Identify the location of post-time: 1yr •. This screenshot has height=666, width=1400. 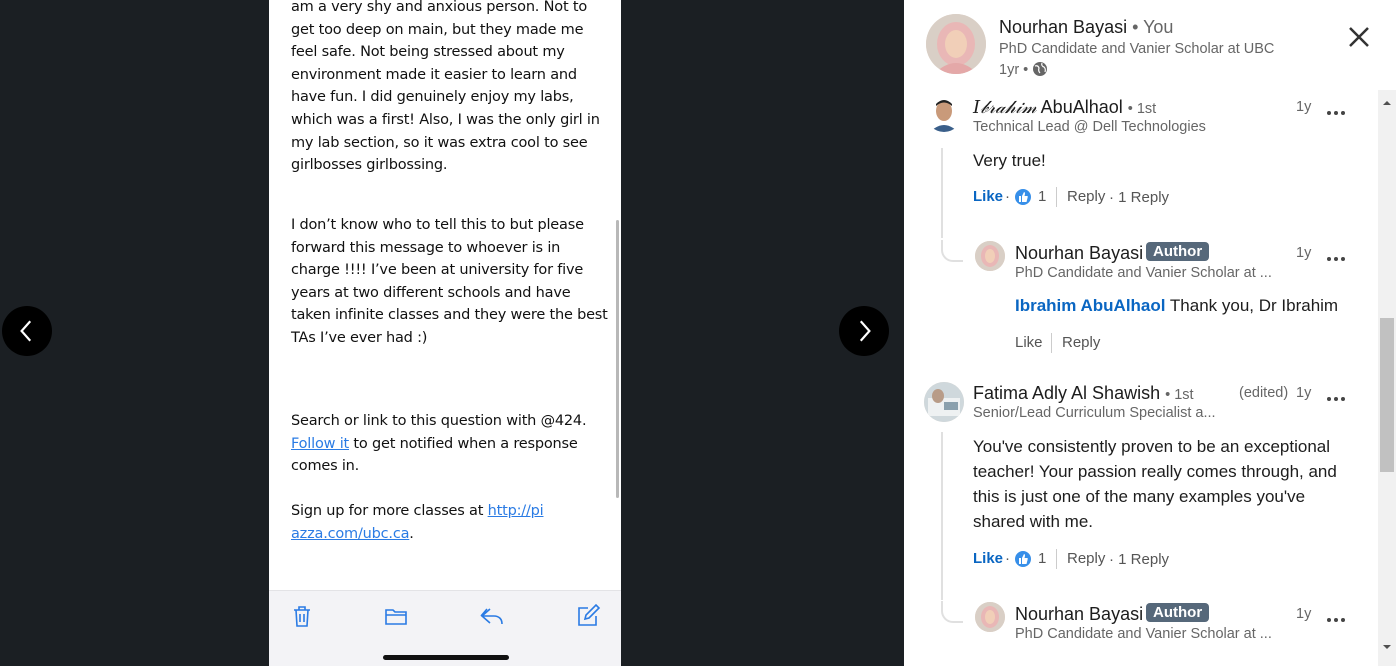
(1023, 69).